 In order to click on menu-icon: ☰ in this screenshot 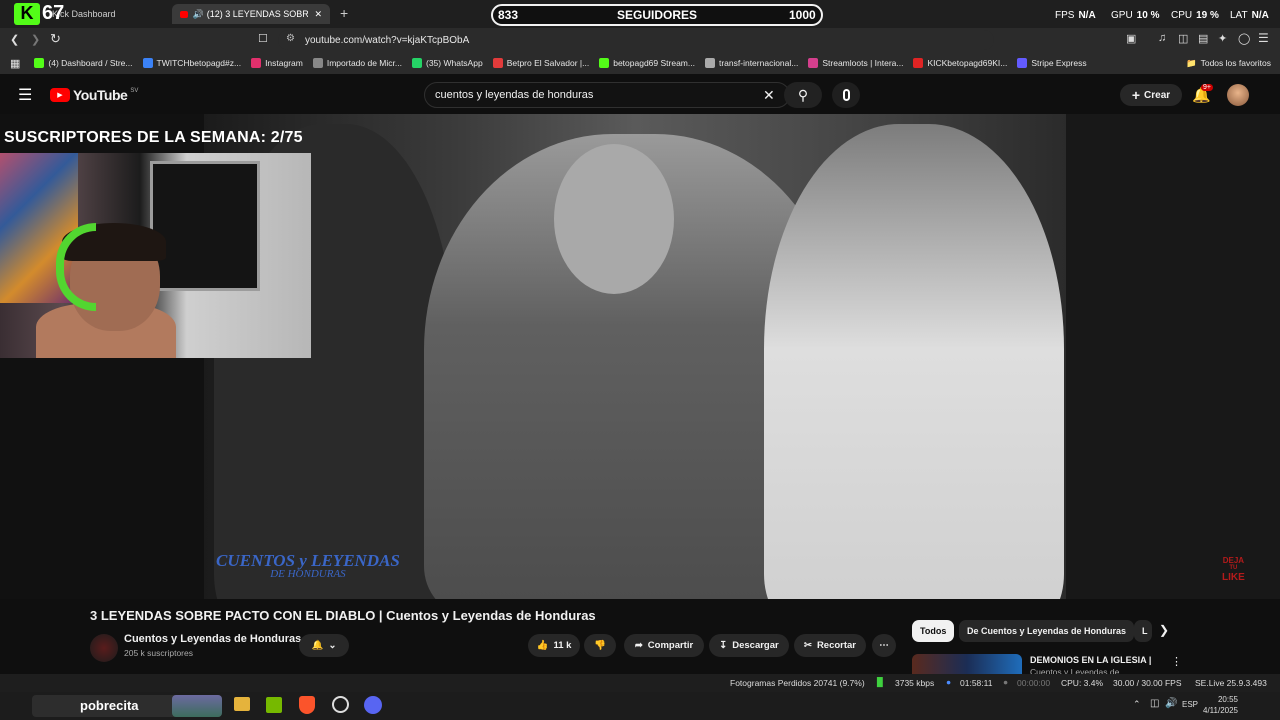, I will do `click(1263, 38)`.